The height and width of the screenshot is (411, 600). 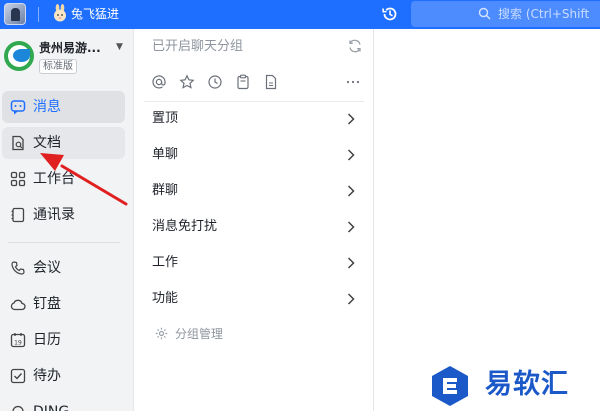 I want to click on clipboard-icon, so click(x=243, y=82).